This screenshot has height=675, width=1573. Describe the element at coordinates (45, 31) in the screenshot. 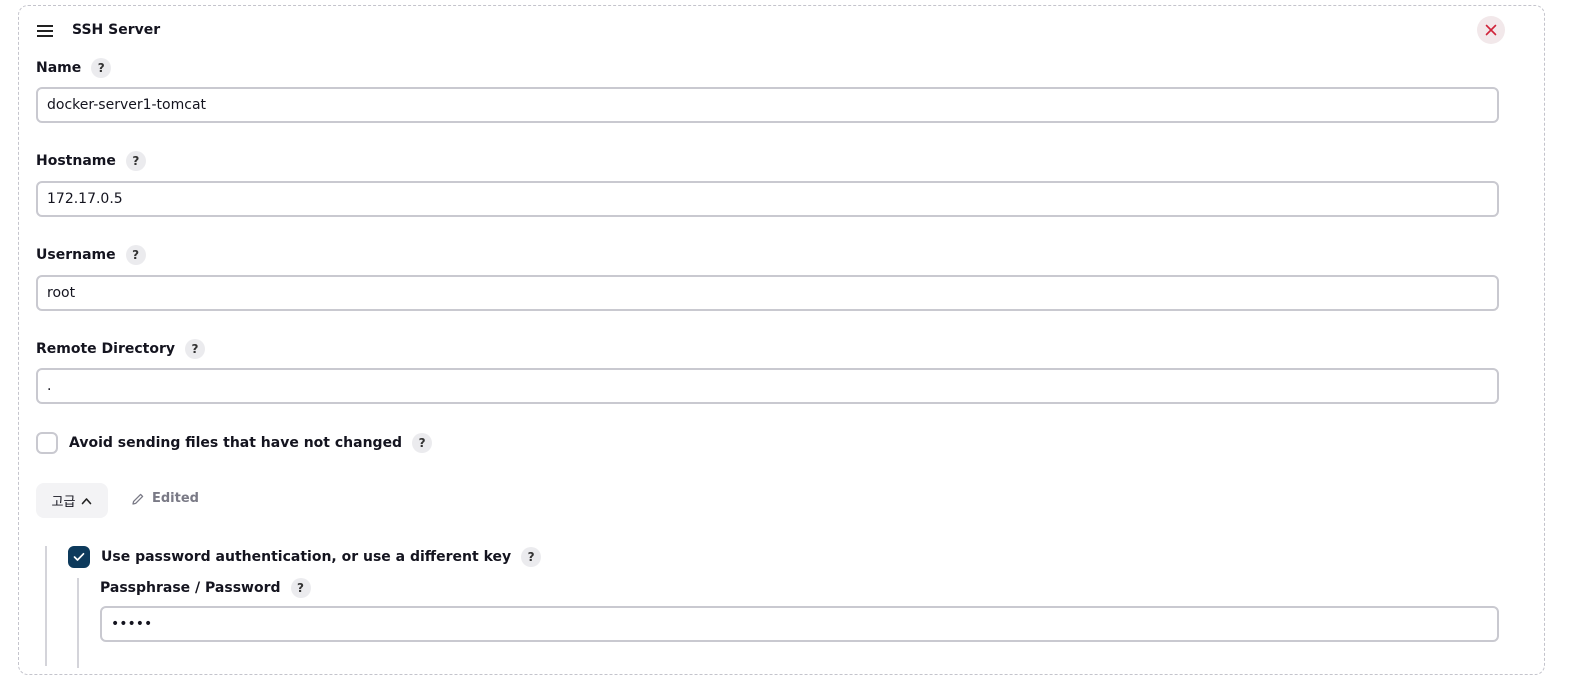

I see `hamburger-menu-icon` at that location.